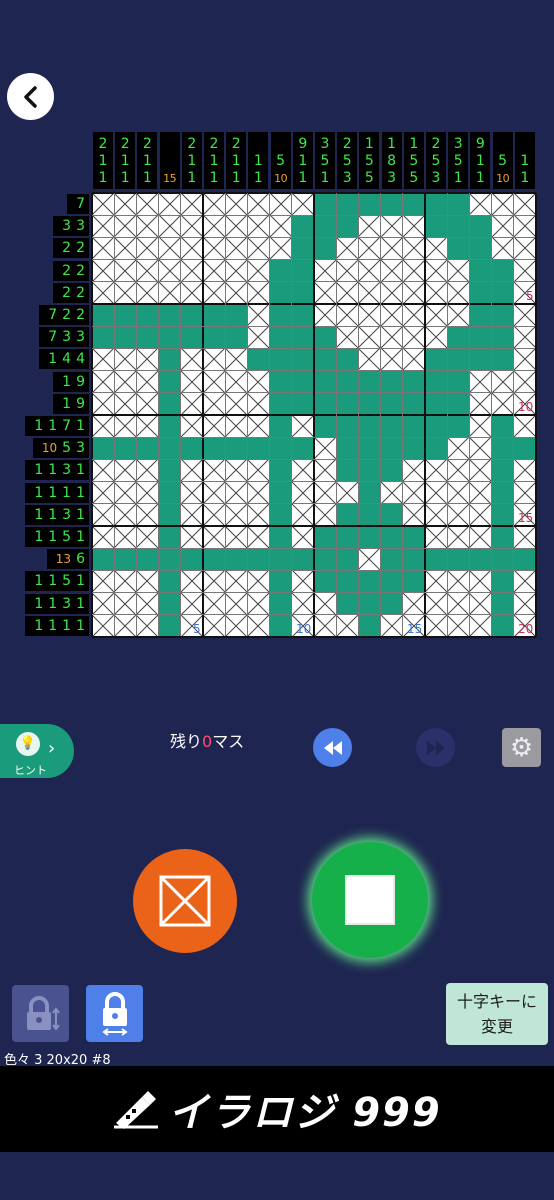  What do you see at coordinates (30, 96) in the screenshot?
I see `back-button` at bounding box center [30, 96].